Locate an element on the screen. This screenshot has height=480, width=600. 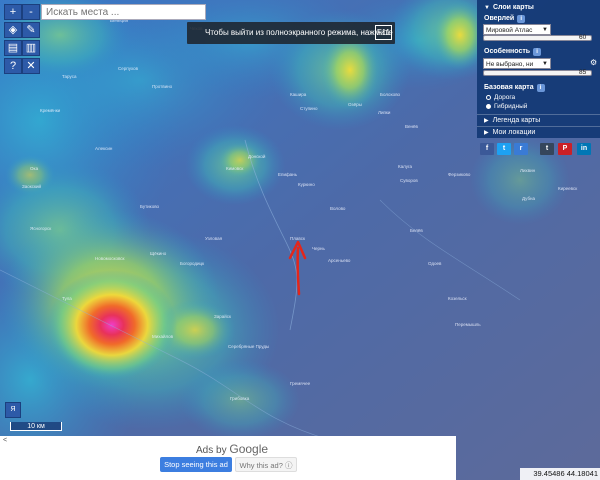
scale-bar: 10 км is located at coordinates (36, 426).